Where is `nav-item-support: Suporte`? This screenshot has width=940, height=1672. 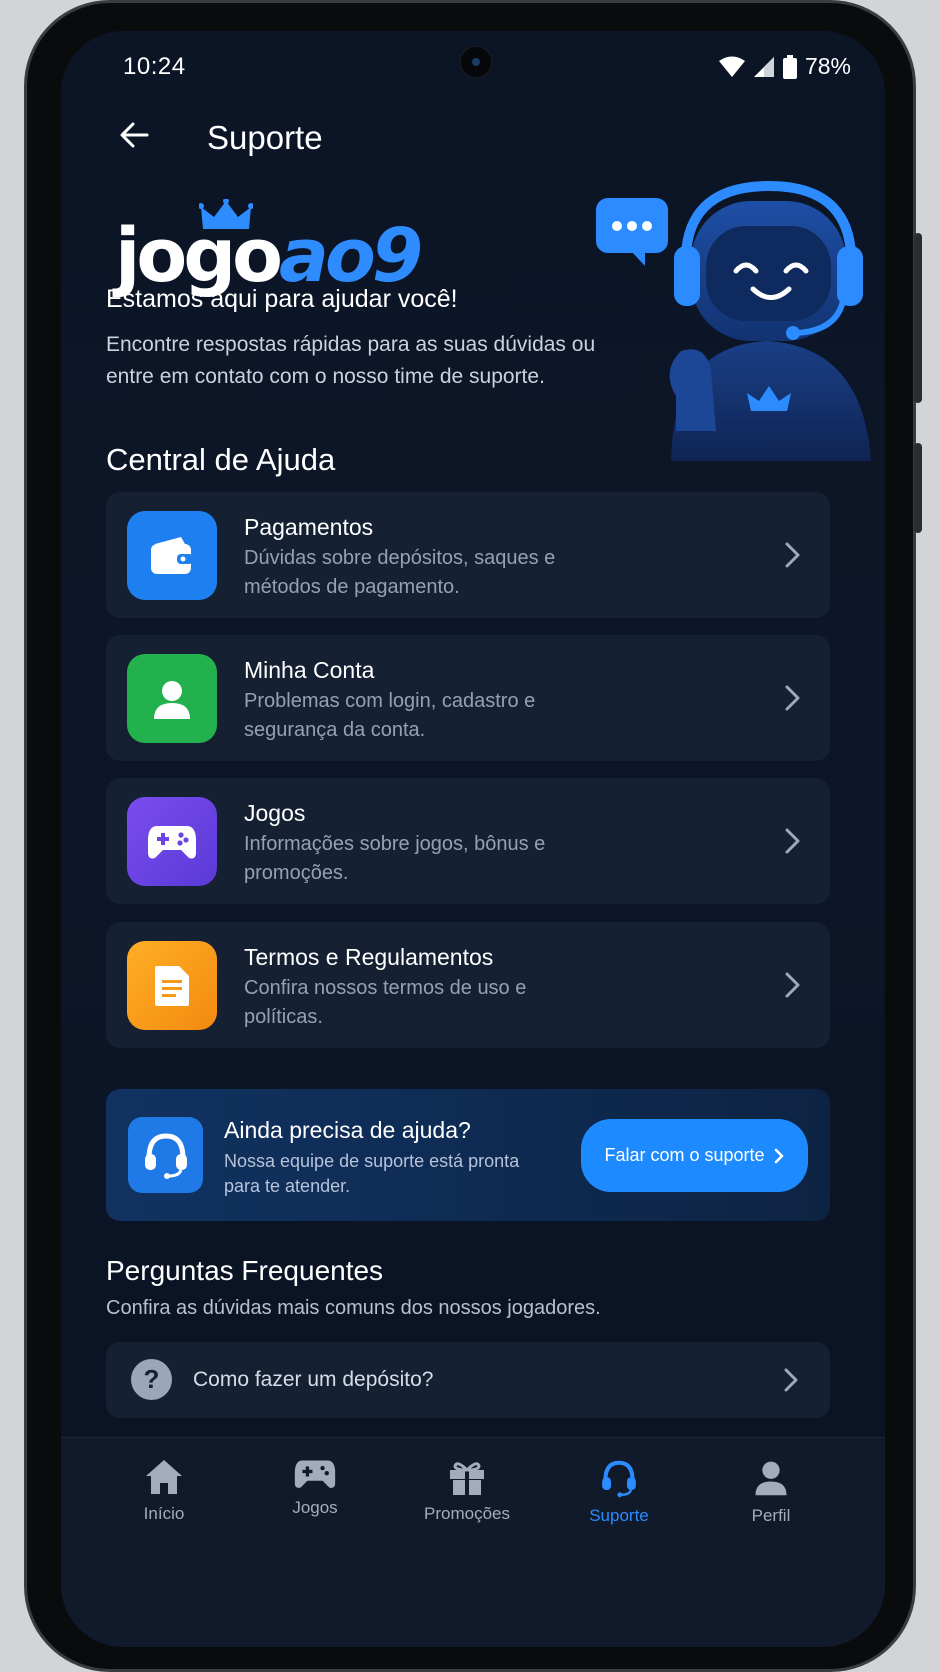
nav-item-support: Suporte is located at coordinates (619, 1492).